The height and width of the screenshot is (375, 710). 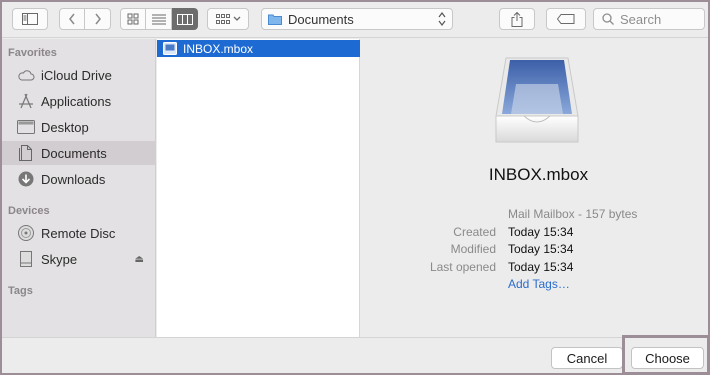 I want to click on nav-buttons, so click(x=85, y=19).